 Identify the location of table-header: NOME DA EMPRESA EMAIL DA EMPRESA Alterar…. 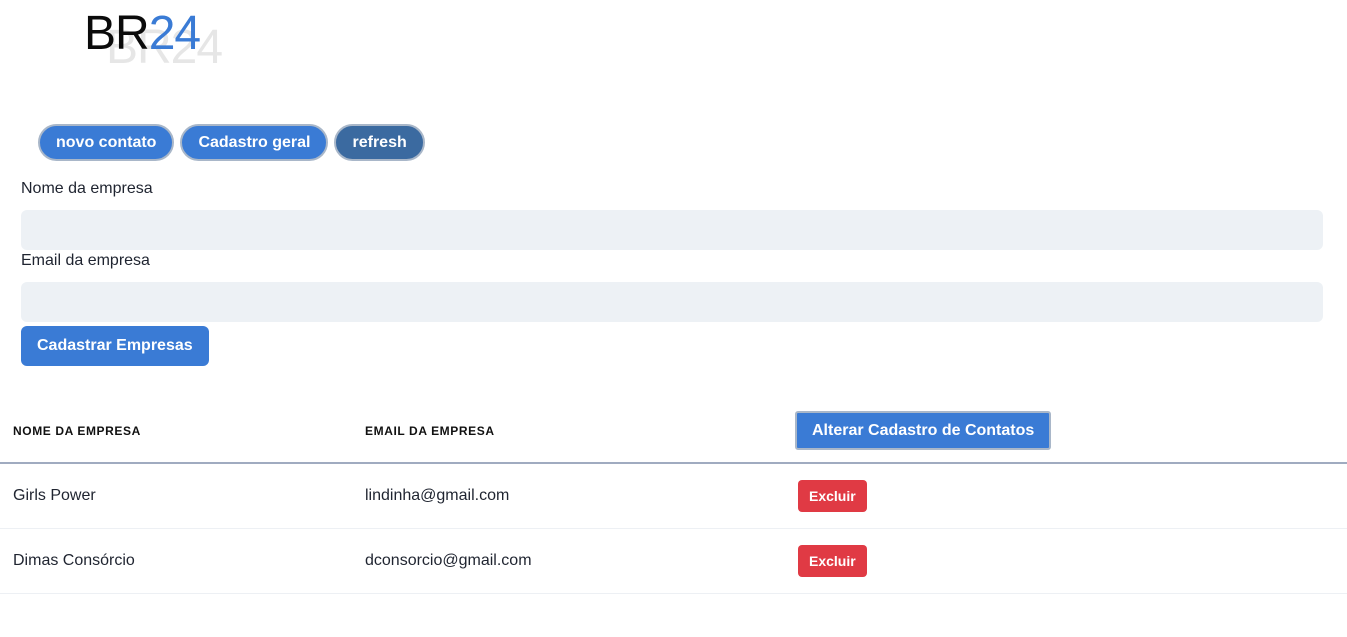
(673, 433).